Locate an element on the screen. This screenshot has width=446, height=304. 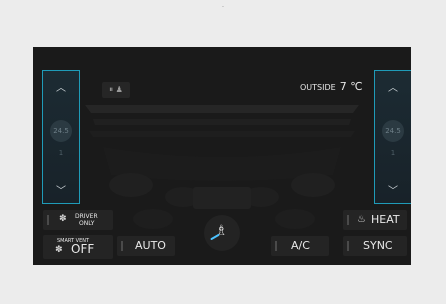
passenger-temp-control: ︿ 24.5 1 ﹀ is located at coordinates (392, 137).